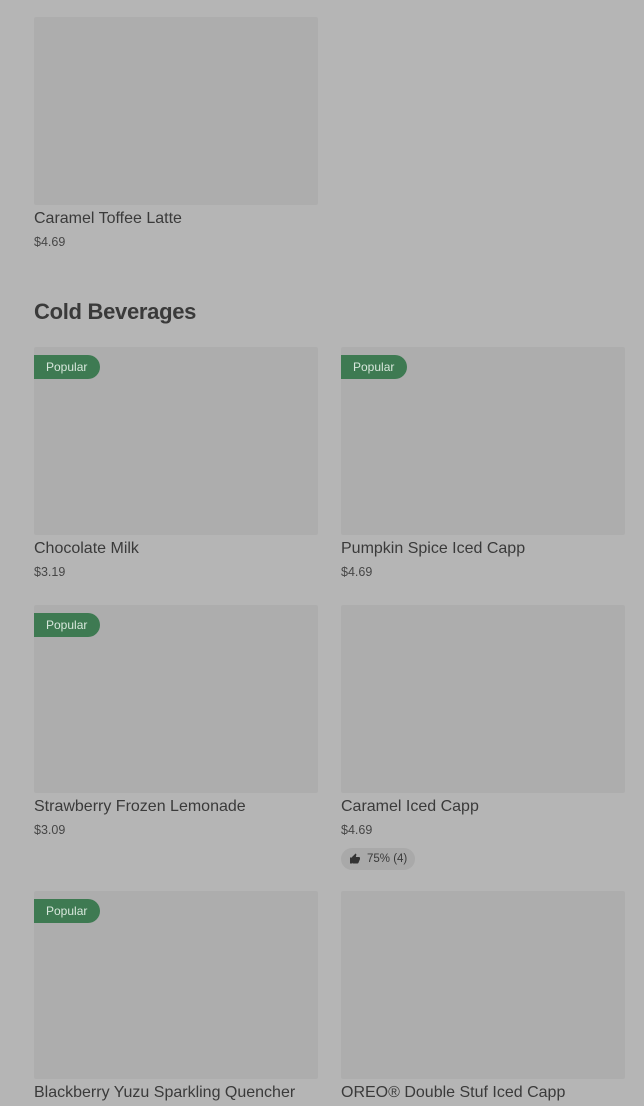  I want to click on product-card-oreo-double-stuf-iced-capp: OREO® Double Stuf Iced Capp, so click(483, 996).